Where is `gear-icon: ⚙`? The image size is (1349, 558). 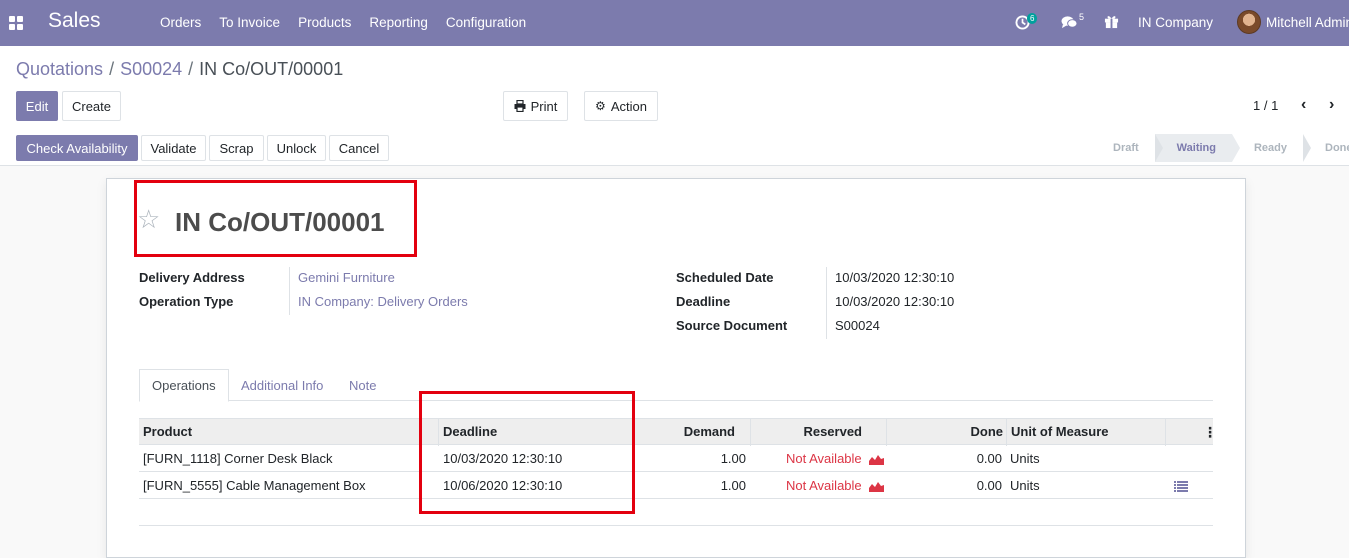 gear-icon: ⚙ is located at coordinates (600, 106).